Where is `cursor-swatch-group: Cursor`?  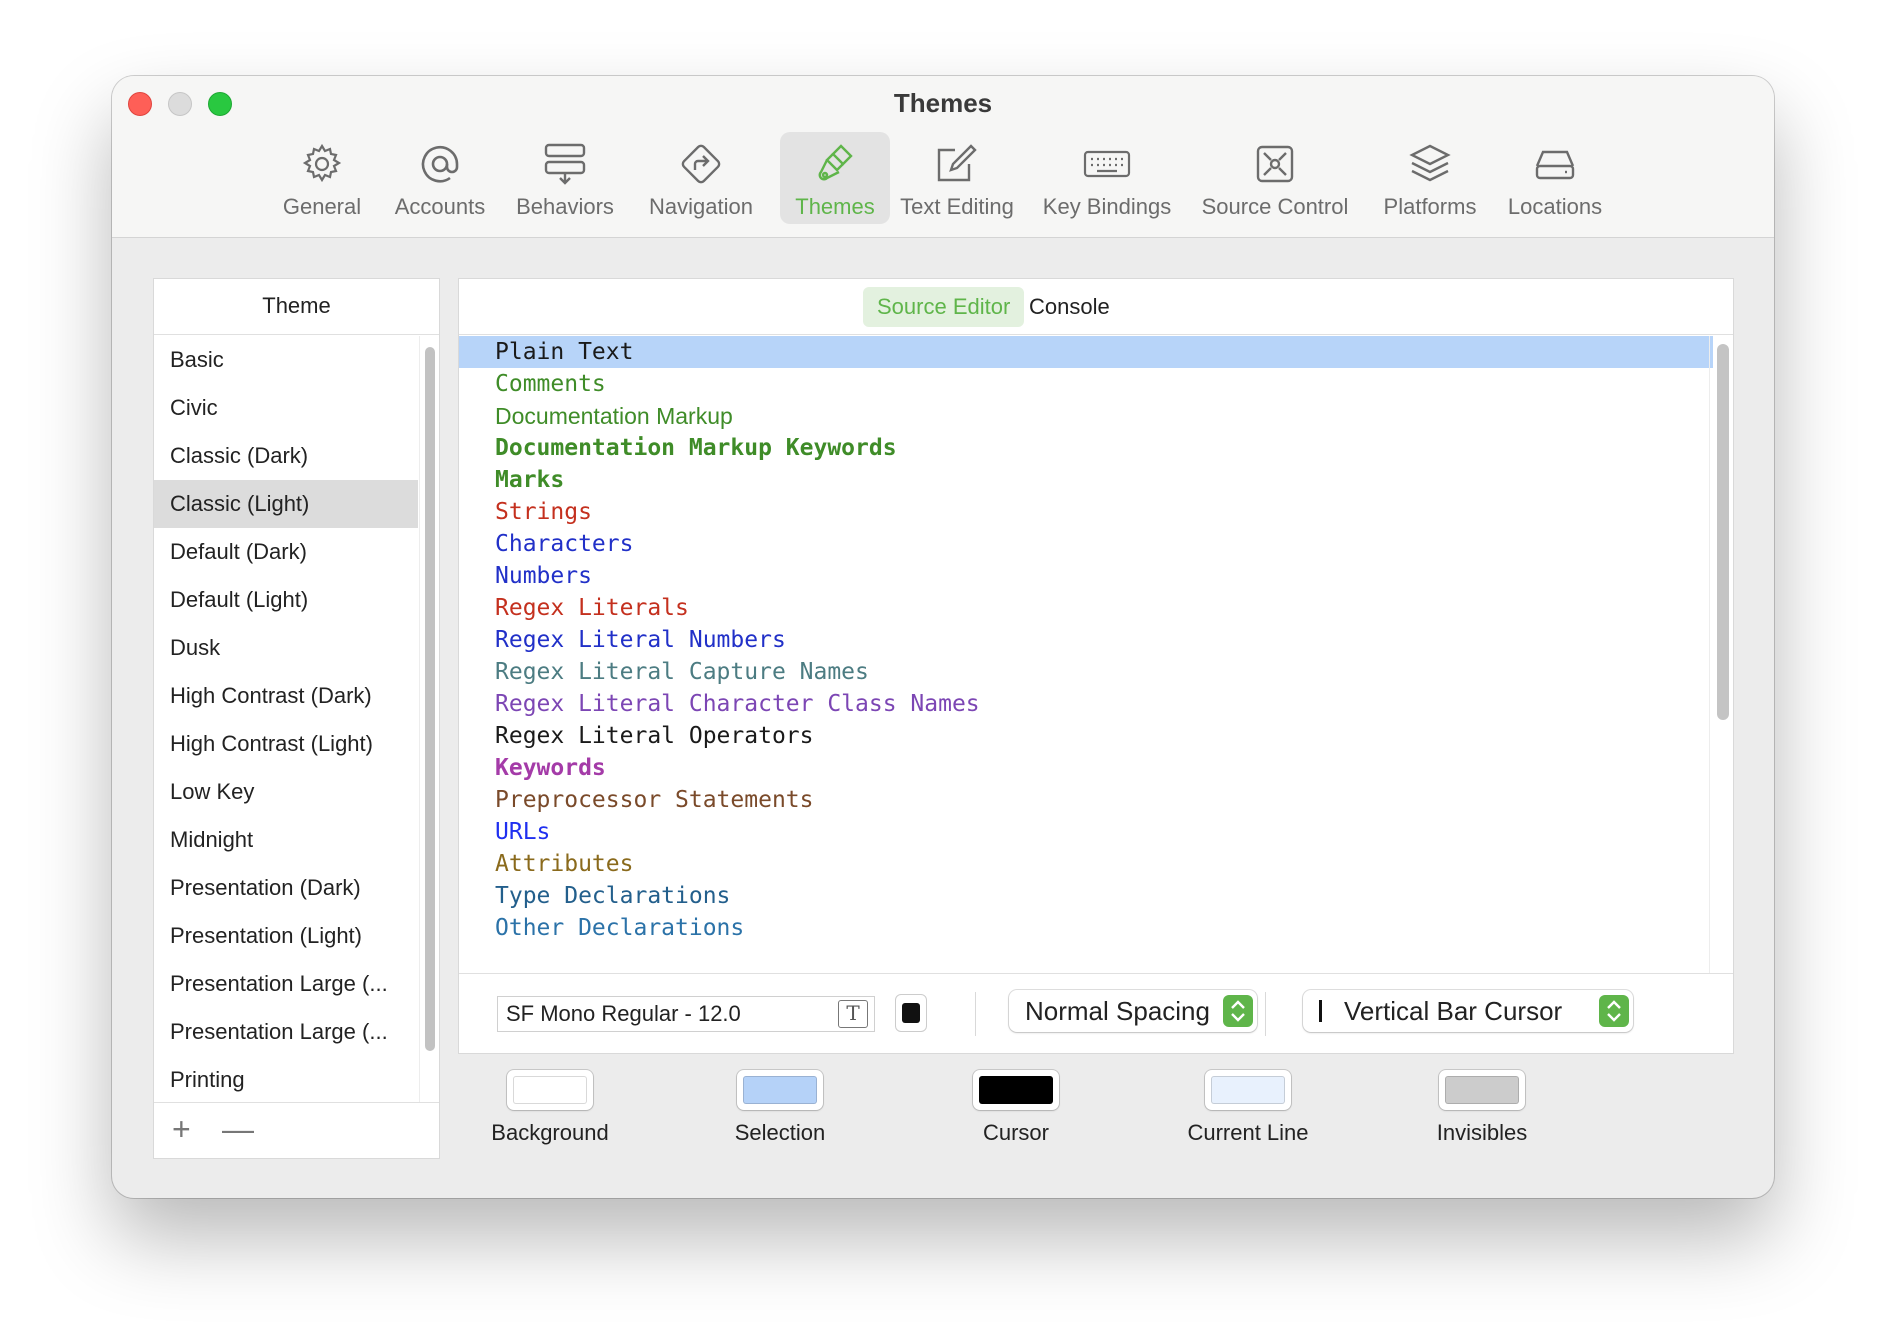 cursor-swatch-group: Cursor is located at coordinates (1016, 1108).